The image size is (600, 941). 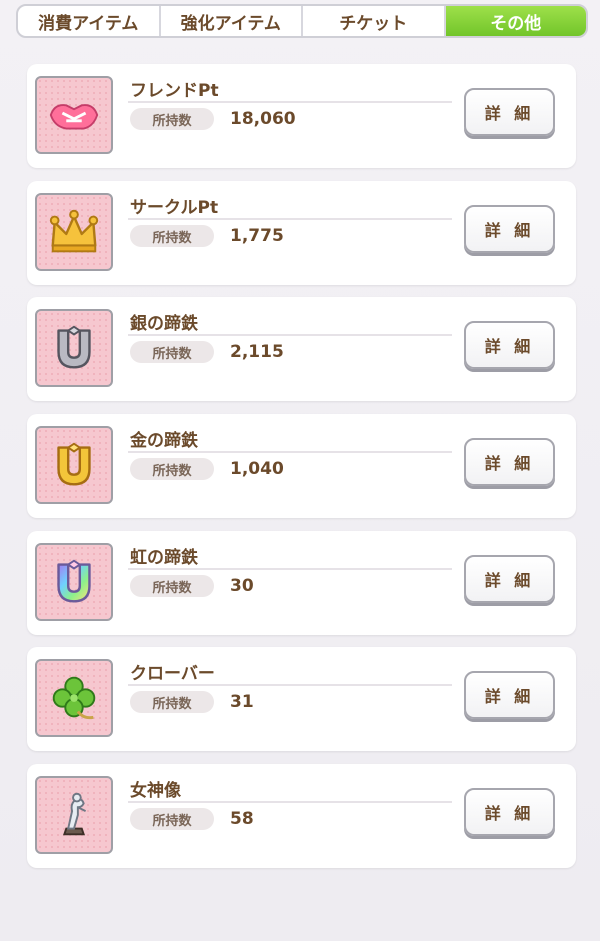 What do you see at coordinates (89, 21) in the screenshot?
I see `tab-consumable-items: 消費アイテム` at bounding box center [89, 21].